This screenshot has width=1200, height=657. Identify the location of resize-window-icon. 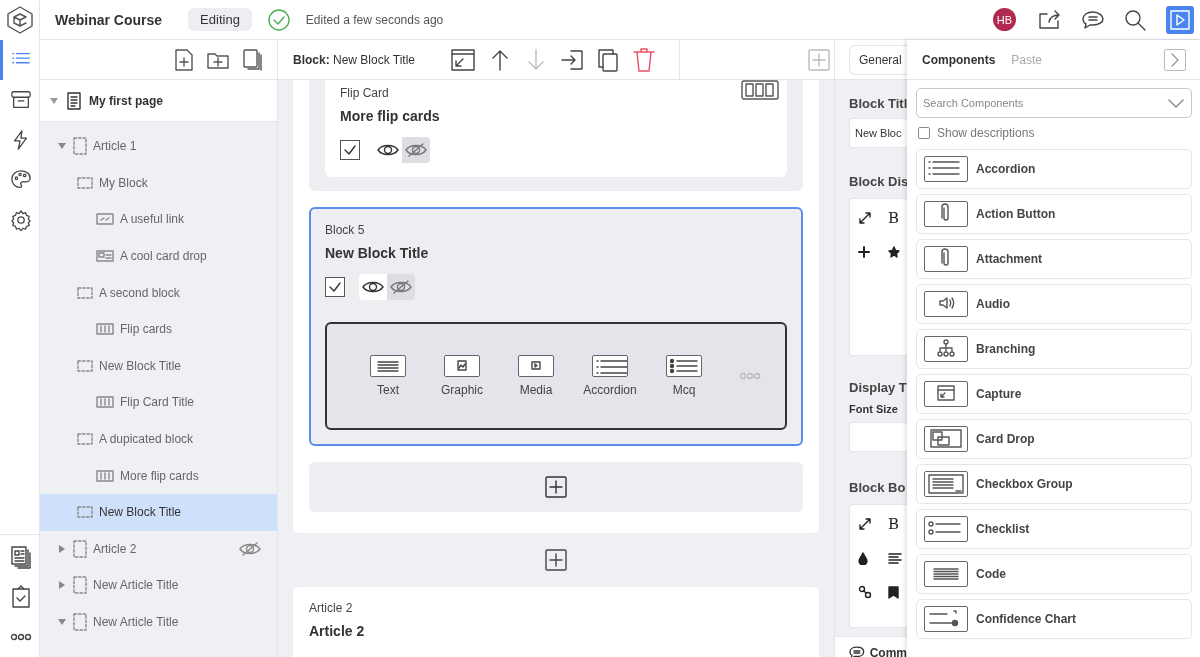
(463, 59).